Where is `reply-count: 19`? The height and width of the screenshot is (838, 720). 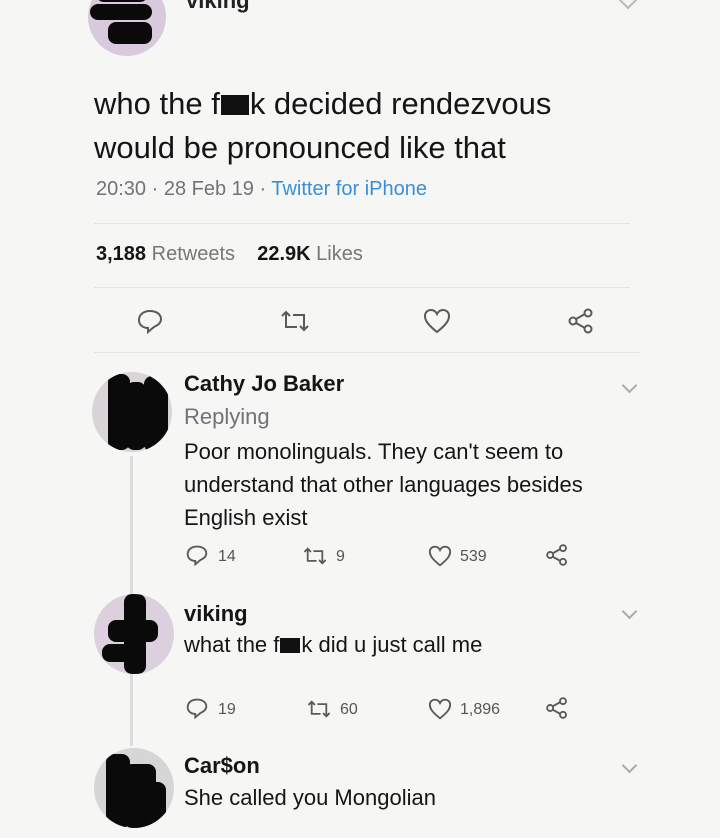
reply-count: 19 is located at coordinates (227, 709).